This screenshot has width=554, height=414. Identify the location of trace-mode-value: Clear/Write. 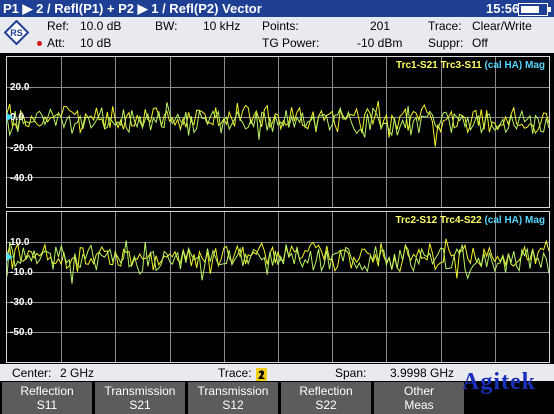
(502, 26).